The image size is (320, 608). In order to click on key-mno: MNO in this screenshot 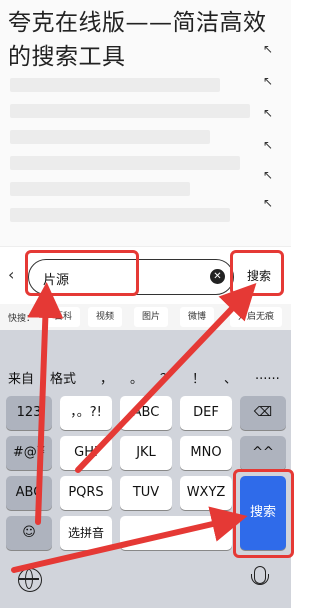, I will do `click(206, 453)`.